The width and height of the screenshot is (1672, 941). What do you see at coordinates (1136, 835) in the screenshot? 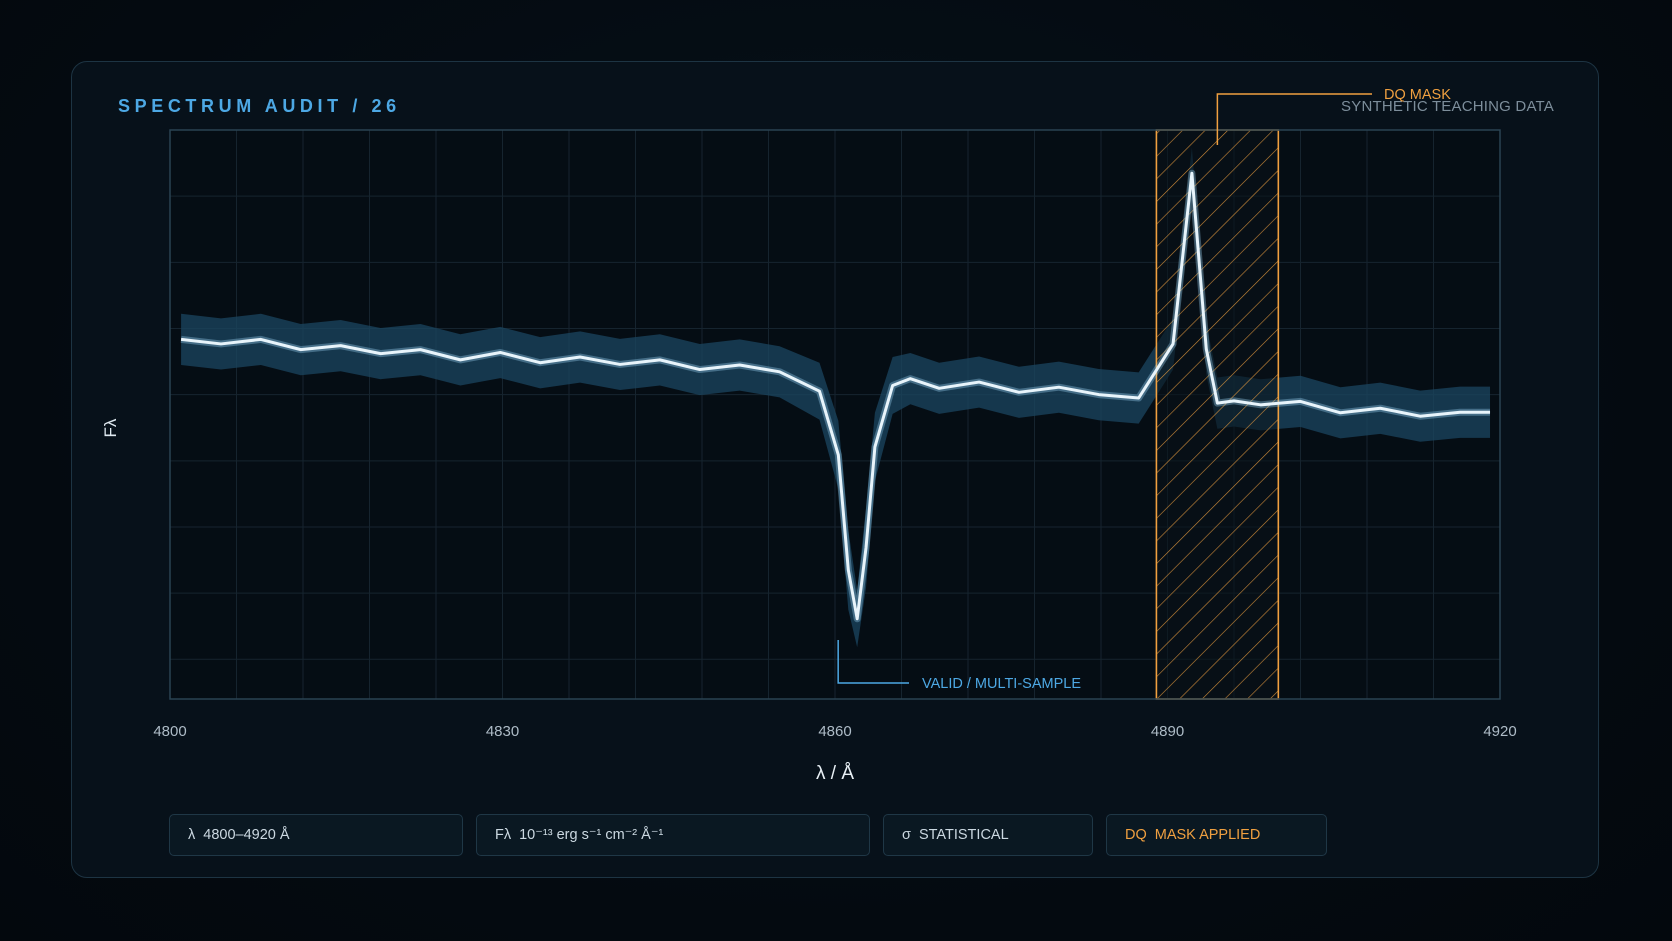
I see `chip-dq-symbol: DQ` at bounding box center [1136, 835].